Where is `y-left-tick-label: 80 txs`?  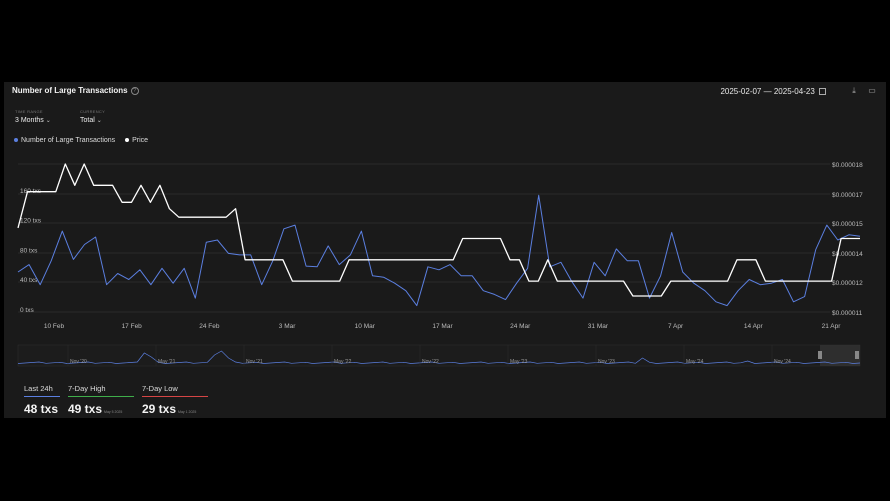 y-left-tick-label: 80 txs is located at coordinates (29, 250).